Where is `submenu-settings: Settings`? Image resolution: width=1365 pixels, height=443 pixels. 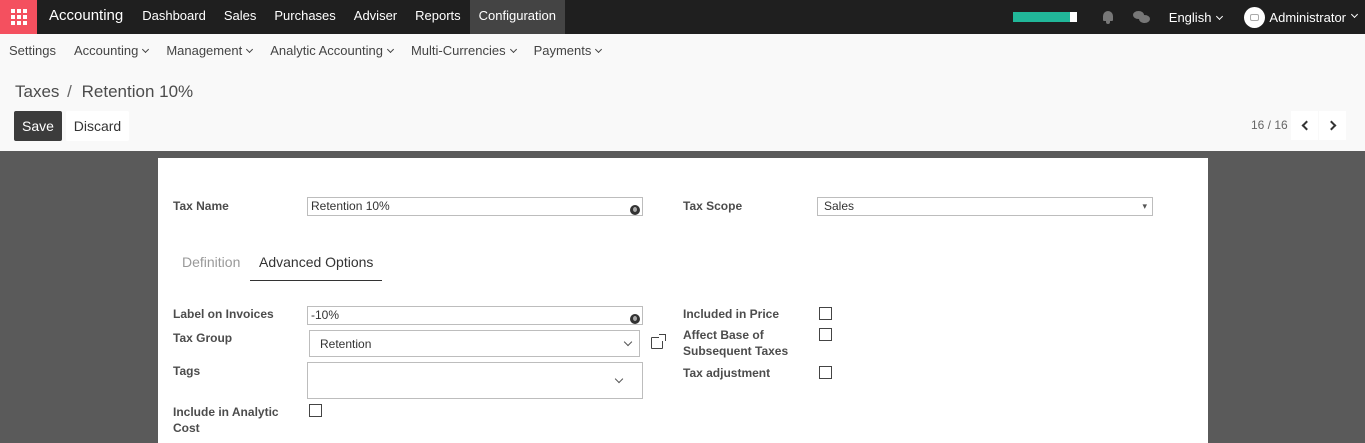
submenu-settings: Settings is located at coordinates (32, 51).